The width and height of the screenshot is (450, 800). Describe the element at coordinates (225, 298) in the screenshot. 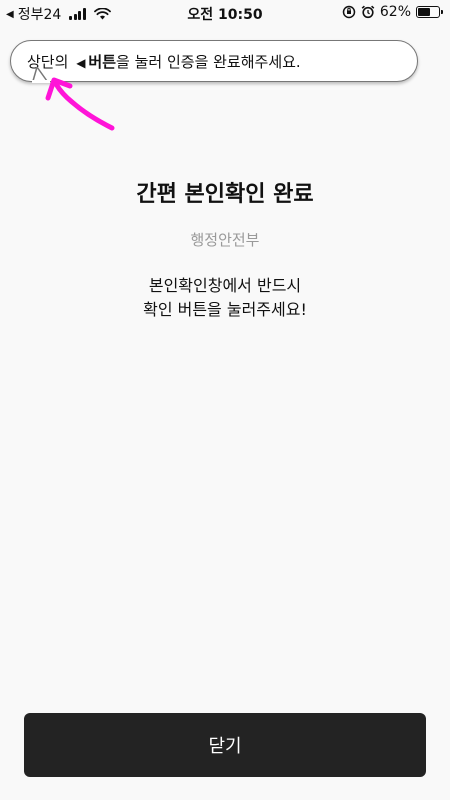

I see `instruction-message: 본인확인창에서 반드시 확인 버튼을 눌러주세요!` at that location.